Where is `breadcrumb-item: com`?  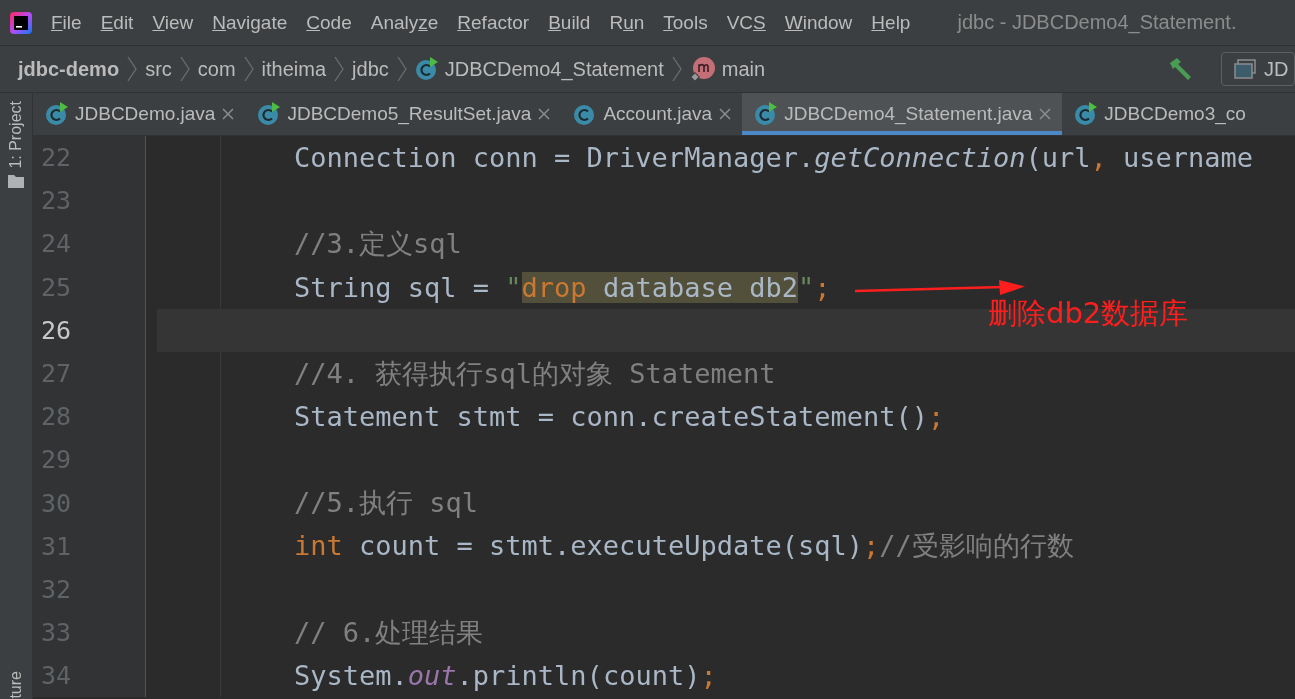
breadcrumb-item: com is located at coordinates (216, 69).